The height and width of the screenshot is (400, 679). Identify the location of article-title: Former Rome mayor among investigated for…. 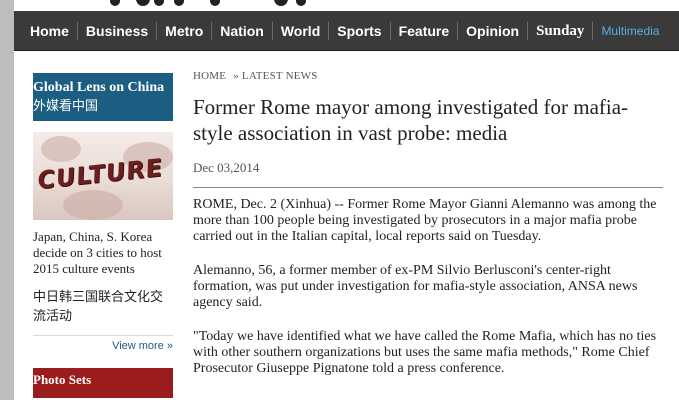
(411, 120).